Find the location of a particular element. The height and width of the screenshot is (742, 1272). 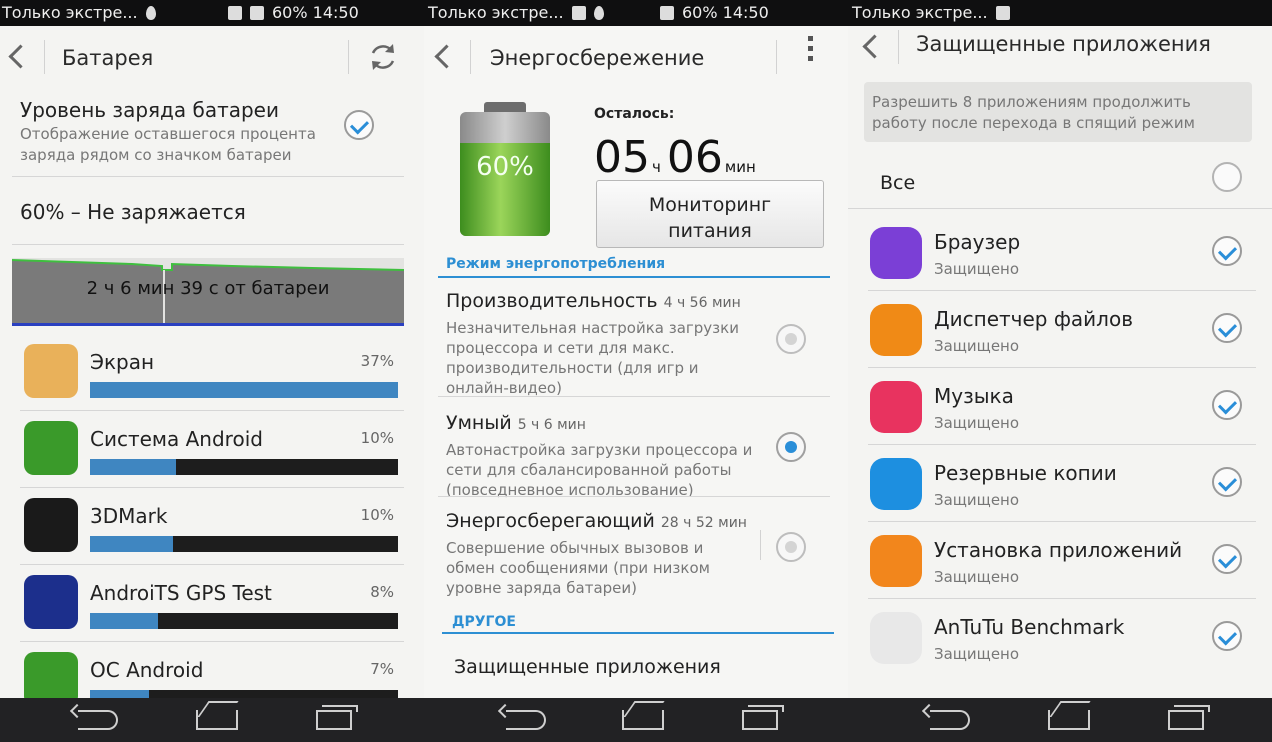

app-name: Система Android is located at coordinates (176, 439).